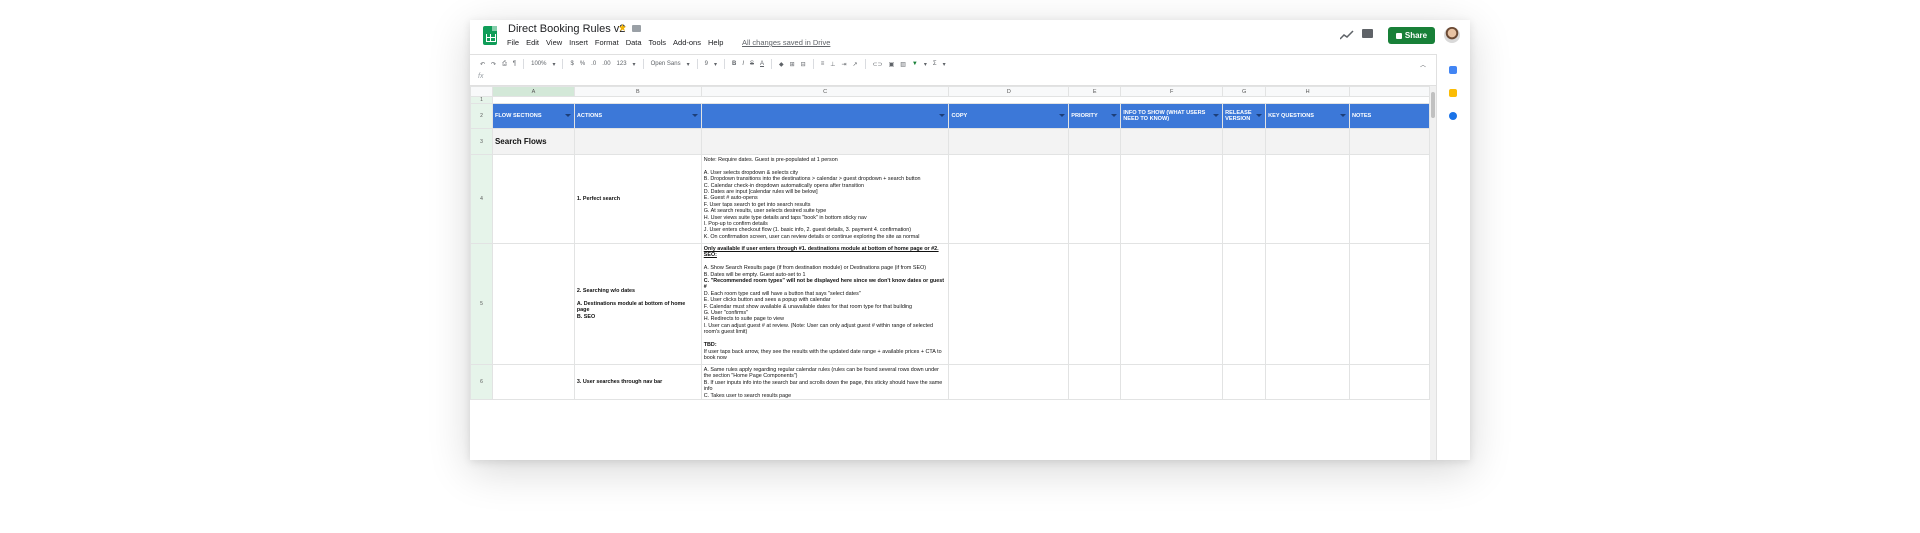  What do you see at coordinates (481, 199) in the screenshot?
I see `row-header: 4` at bounding box center [481, 199].